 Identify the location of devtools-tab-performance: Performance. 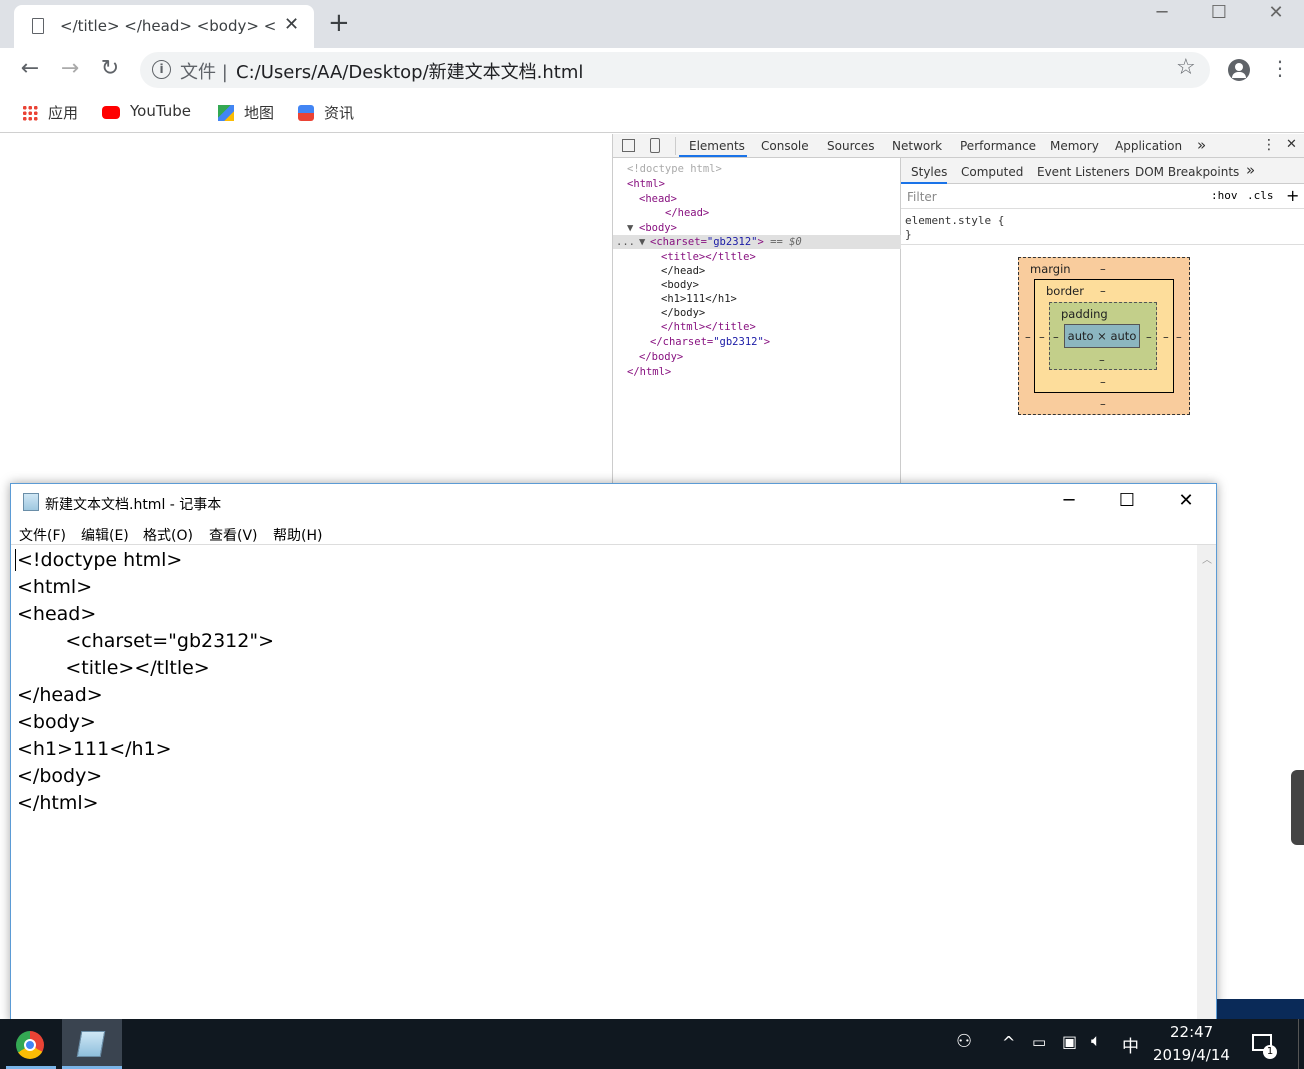
(998, 146).